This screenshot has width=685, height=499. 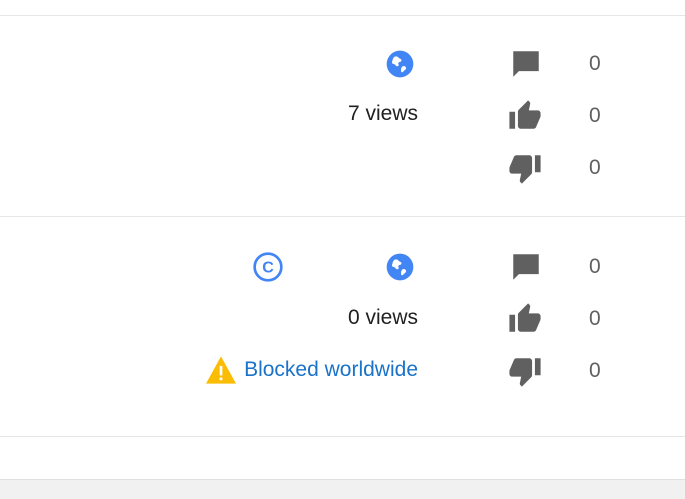 I want to click on views-count: 7 views, so click(x=382, y=113).